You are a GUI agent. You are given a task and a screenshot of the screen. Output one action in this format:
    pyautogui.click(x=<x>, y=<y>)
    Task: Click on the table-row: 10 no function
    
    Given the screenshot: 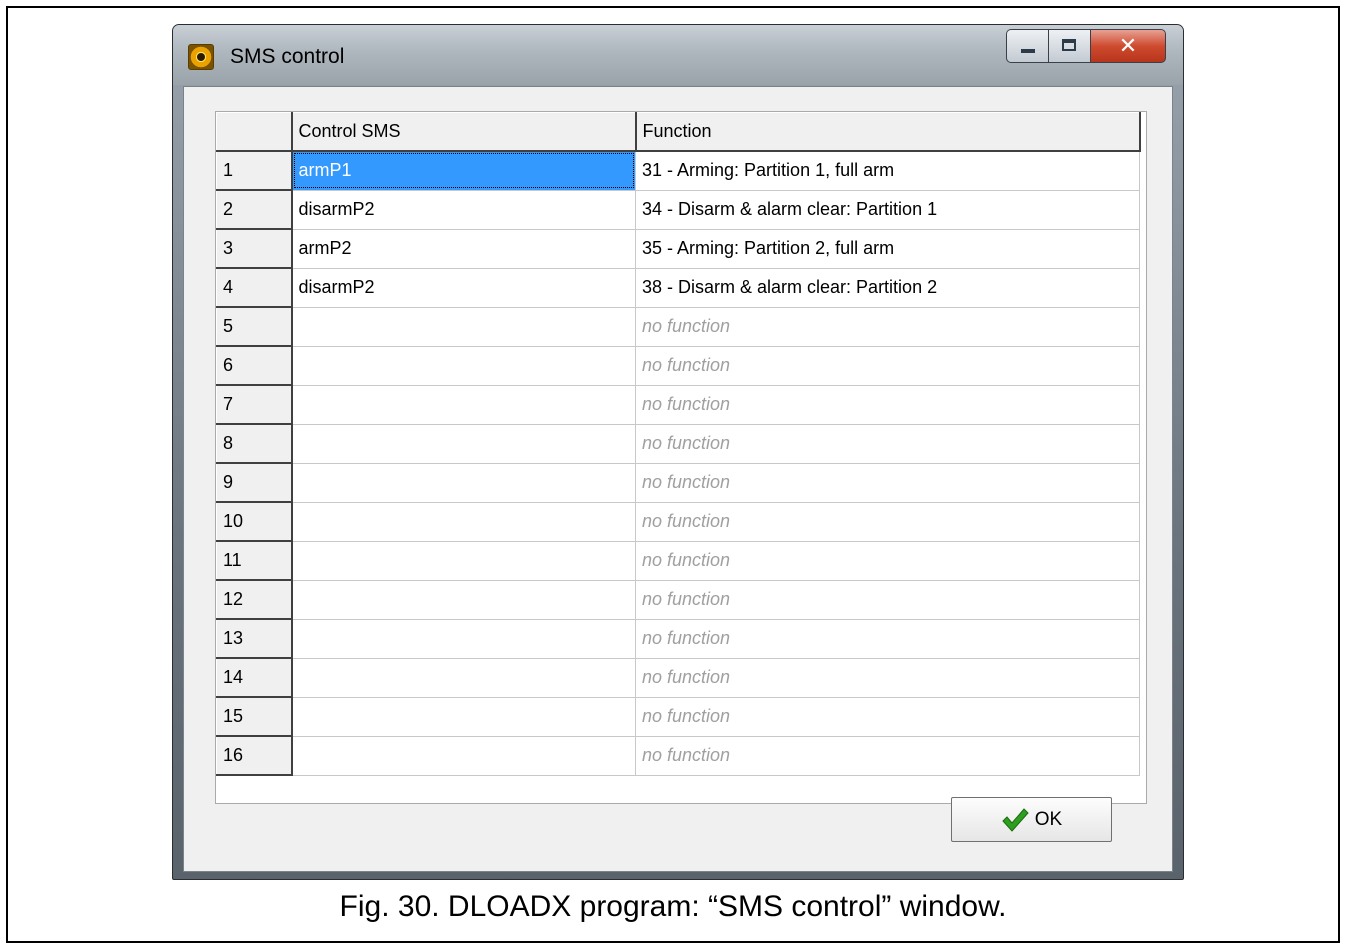 What is the action you would take?
    pyautogui.click(x=678, y=521)
    